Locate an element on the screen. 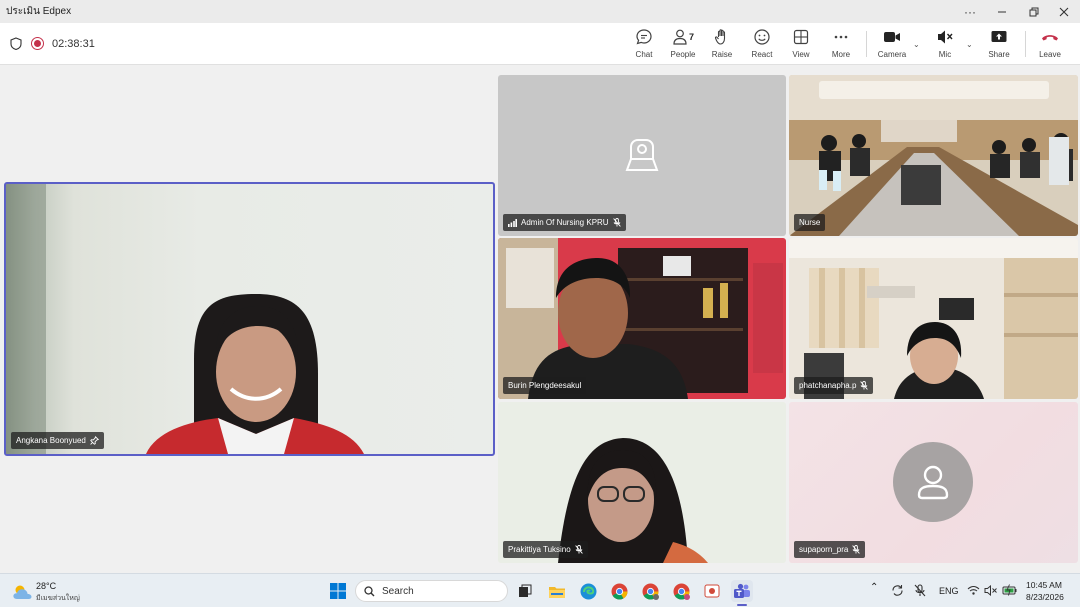 The image size is (1080, 607). participant-name: supaporn_pra is located at coordinates (824, 549).